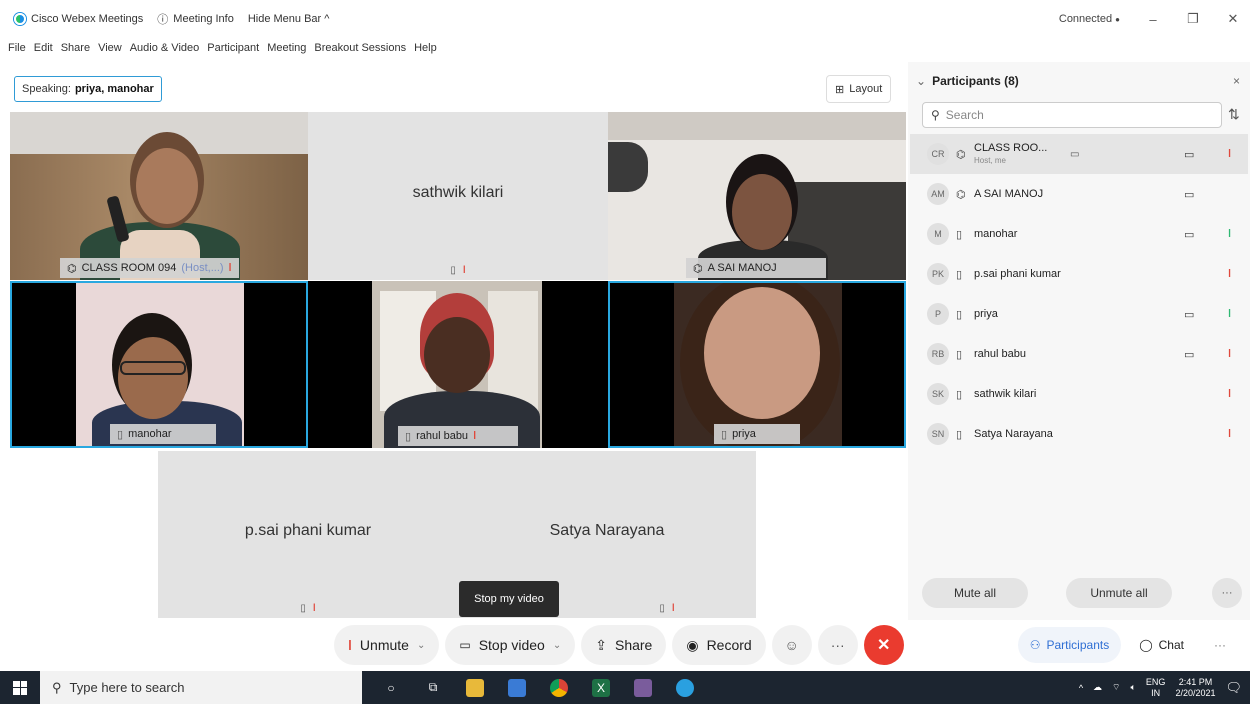 The height and width of the screenshot is (704, 1250). What do you see at coordinates (43, 48) in the screenshot?
I see `menu-edit: Edit` at bounding box center [43, 48].